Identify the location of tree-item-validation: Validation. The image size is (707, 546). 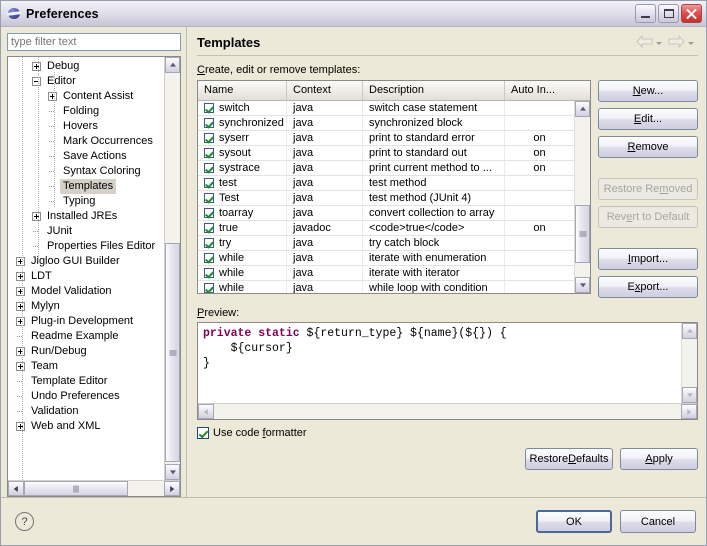
(86, 411).